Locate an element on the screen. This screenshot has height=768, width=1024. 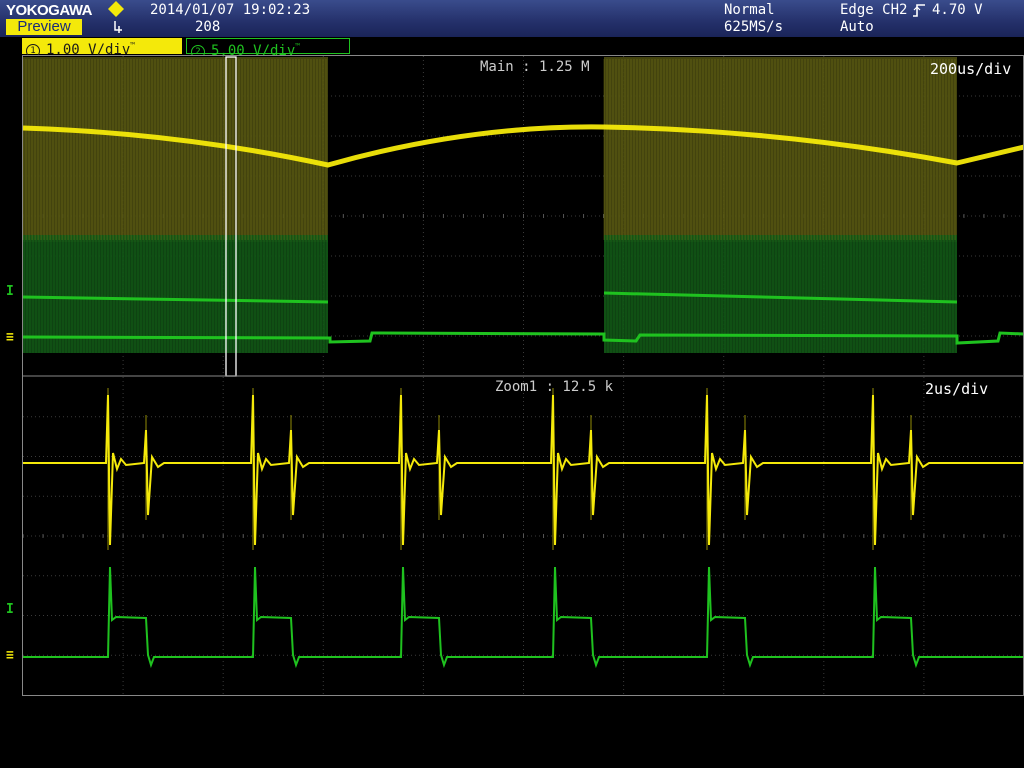
zoom-timebase: 2us/div is located at coordinates (957, 389).